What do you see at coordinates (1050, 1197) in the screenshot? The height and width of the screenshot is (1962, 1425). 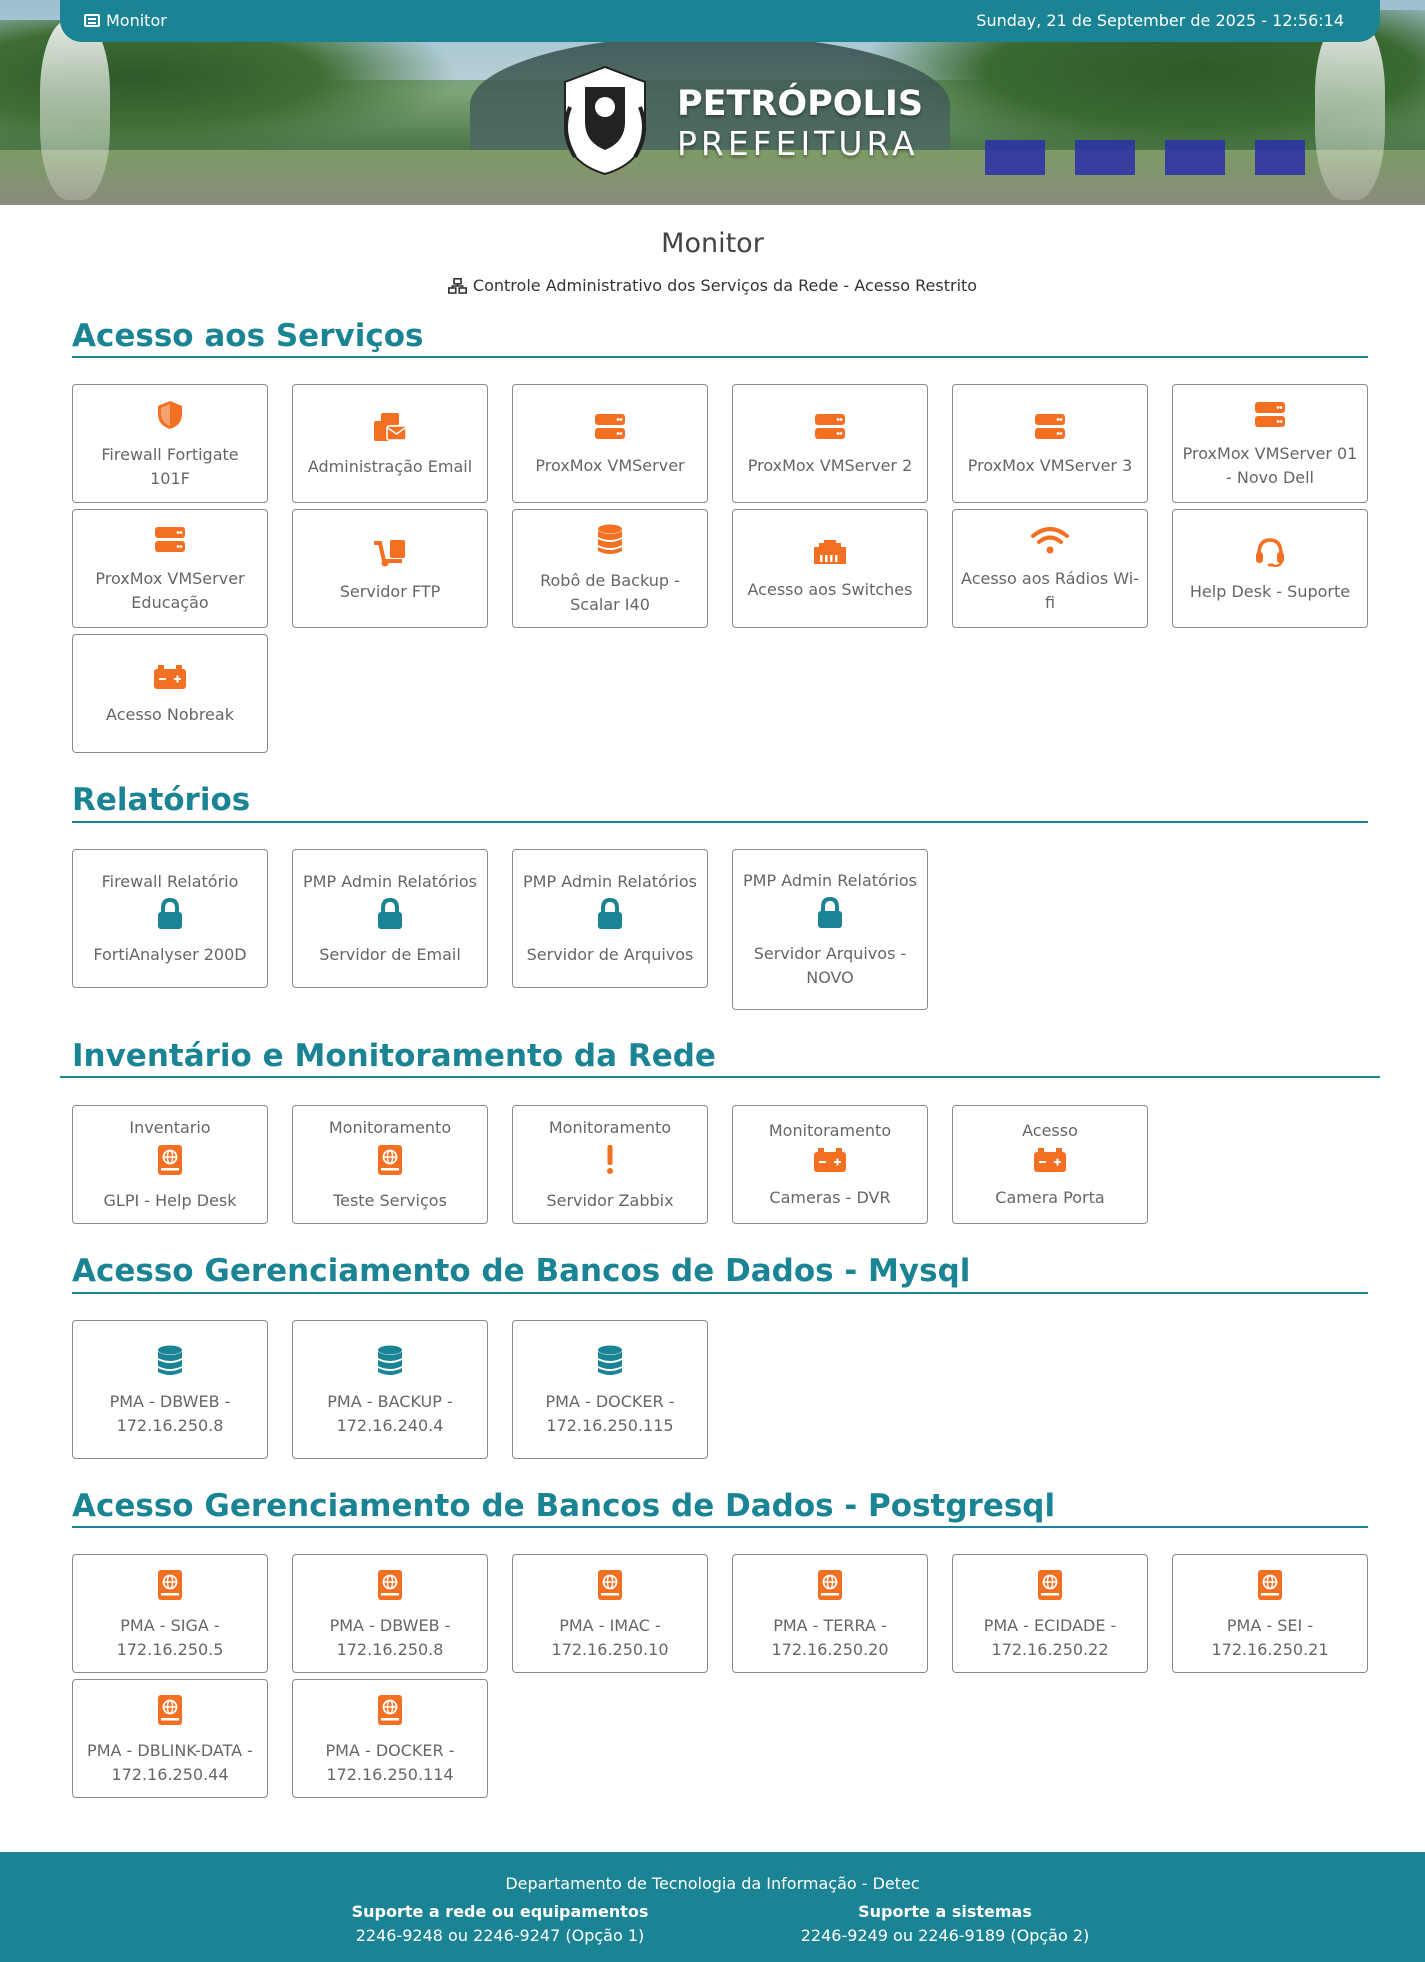 I see `card-label: Camera Porta` at bounding box center [1050, 1197].